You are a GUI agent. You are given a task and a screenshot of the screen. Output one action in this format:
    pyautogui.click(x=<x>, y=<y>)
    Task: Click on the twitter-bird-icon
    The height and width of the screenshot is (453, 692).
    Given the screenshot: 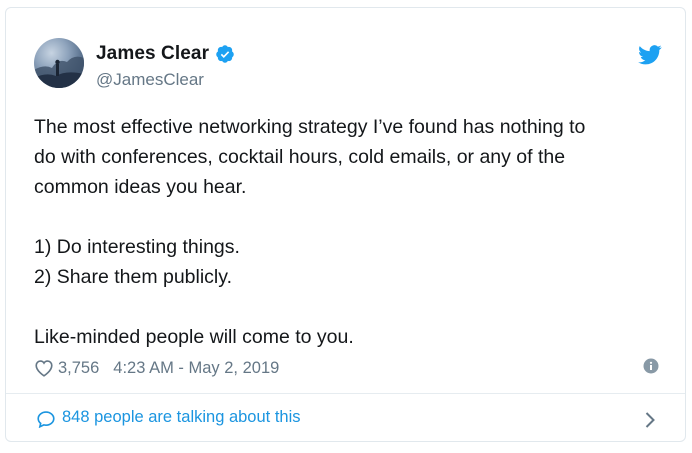 What is the action you would take?
    pyautogui.click(x=650, y=55)
    